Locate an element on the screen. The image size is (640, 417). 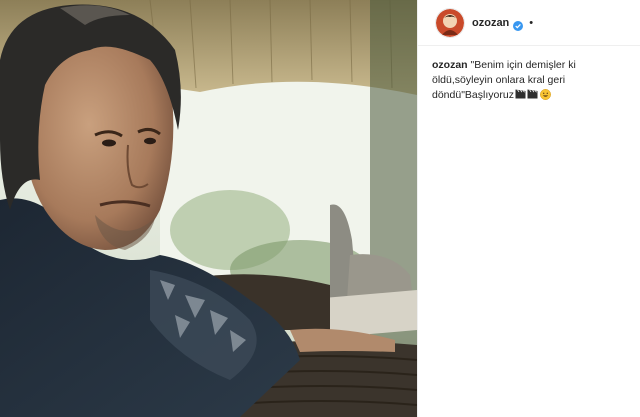
post-header: ozozan • is located at coordinates (529, 23).